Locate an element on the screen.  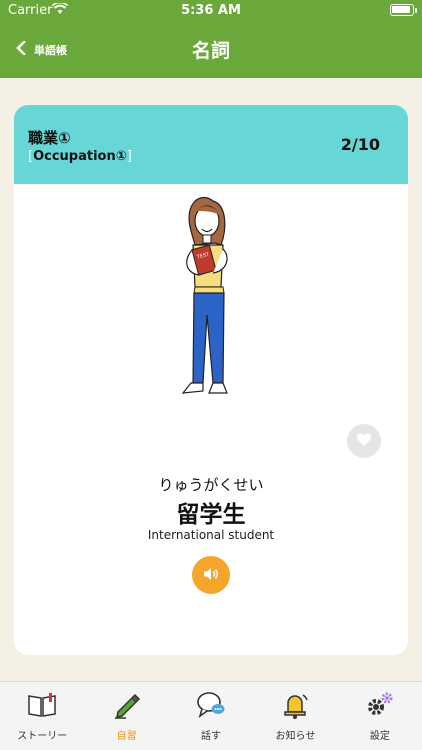
tab-self-study-label: 自習 is located at coordinates (126, 736).